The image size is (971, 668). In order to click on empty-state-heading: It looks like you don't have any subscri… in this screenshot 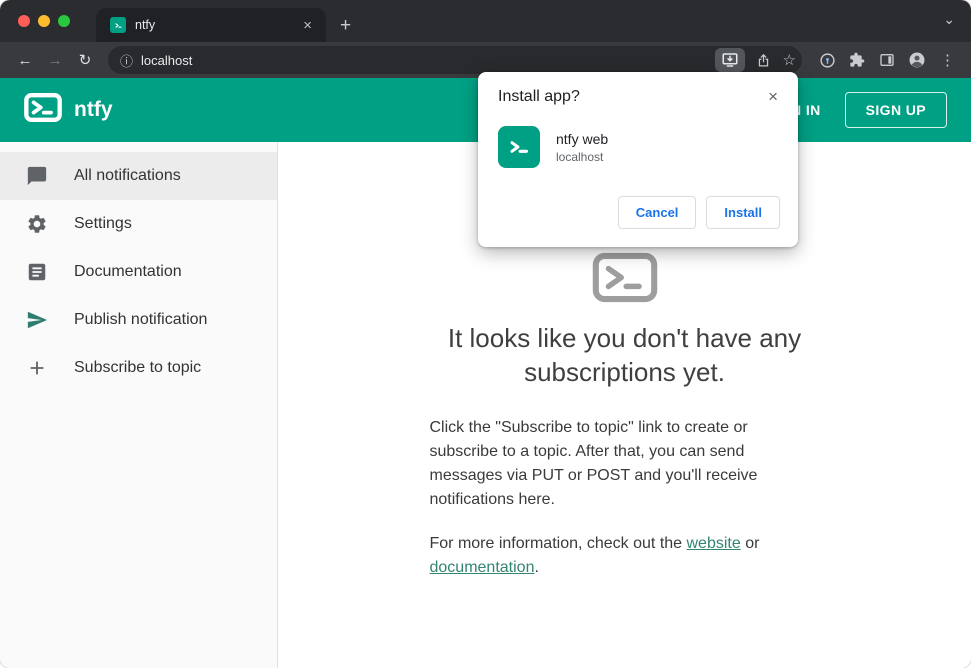, I will do `click(624, 355)`.